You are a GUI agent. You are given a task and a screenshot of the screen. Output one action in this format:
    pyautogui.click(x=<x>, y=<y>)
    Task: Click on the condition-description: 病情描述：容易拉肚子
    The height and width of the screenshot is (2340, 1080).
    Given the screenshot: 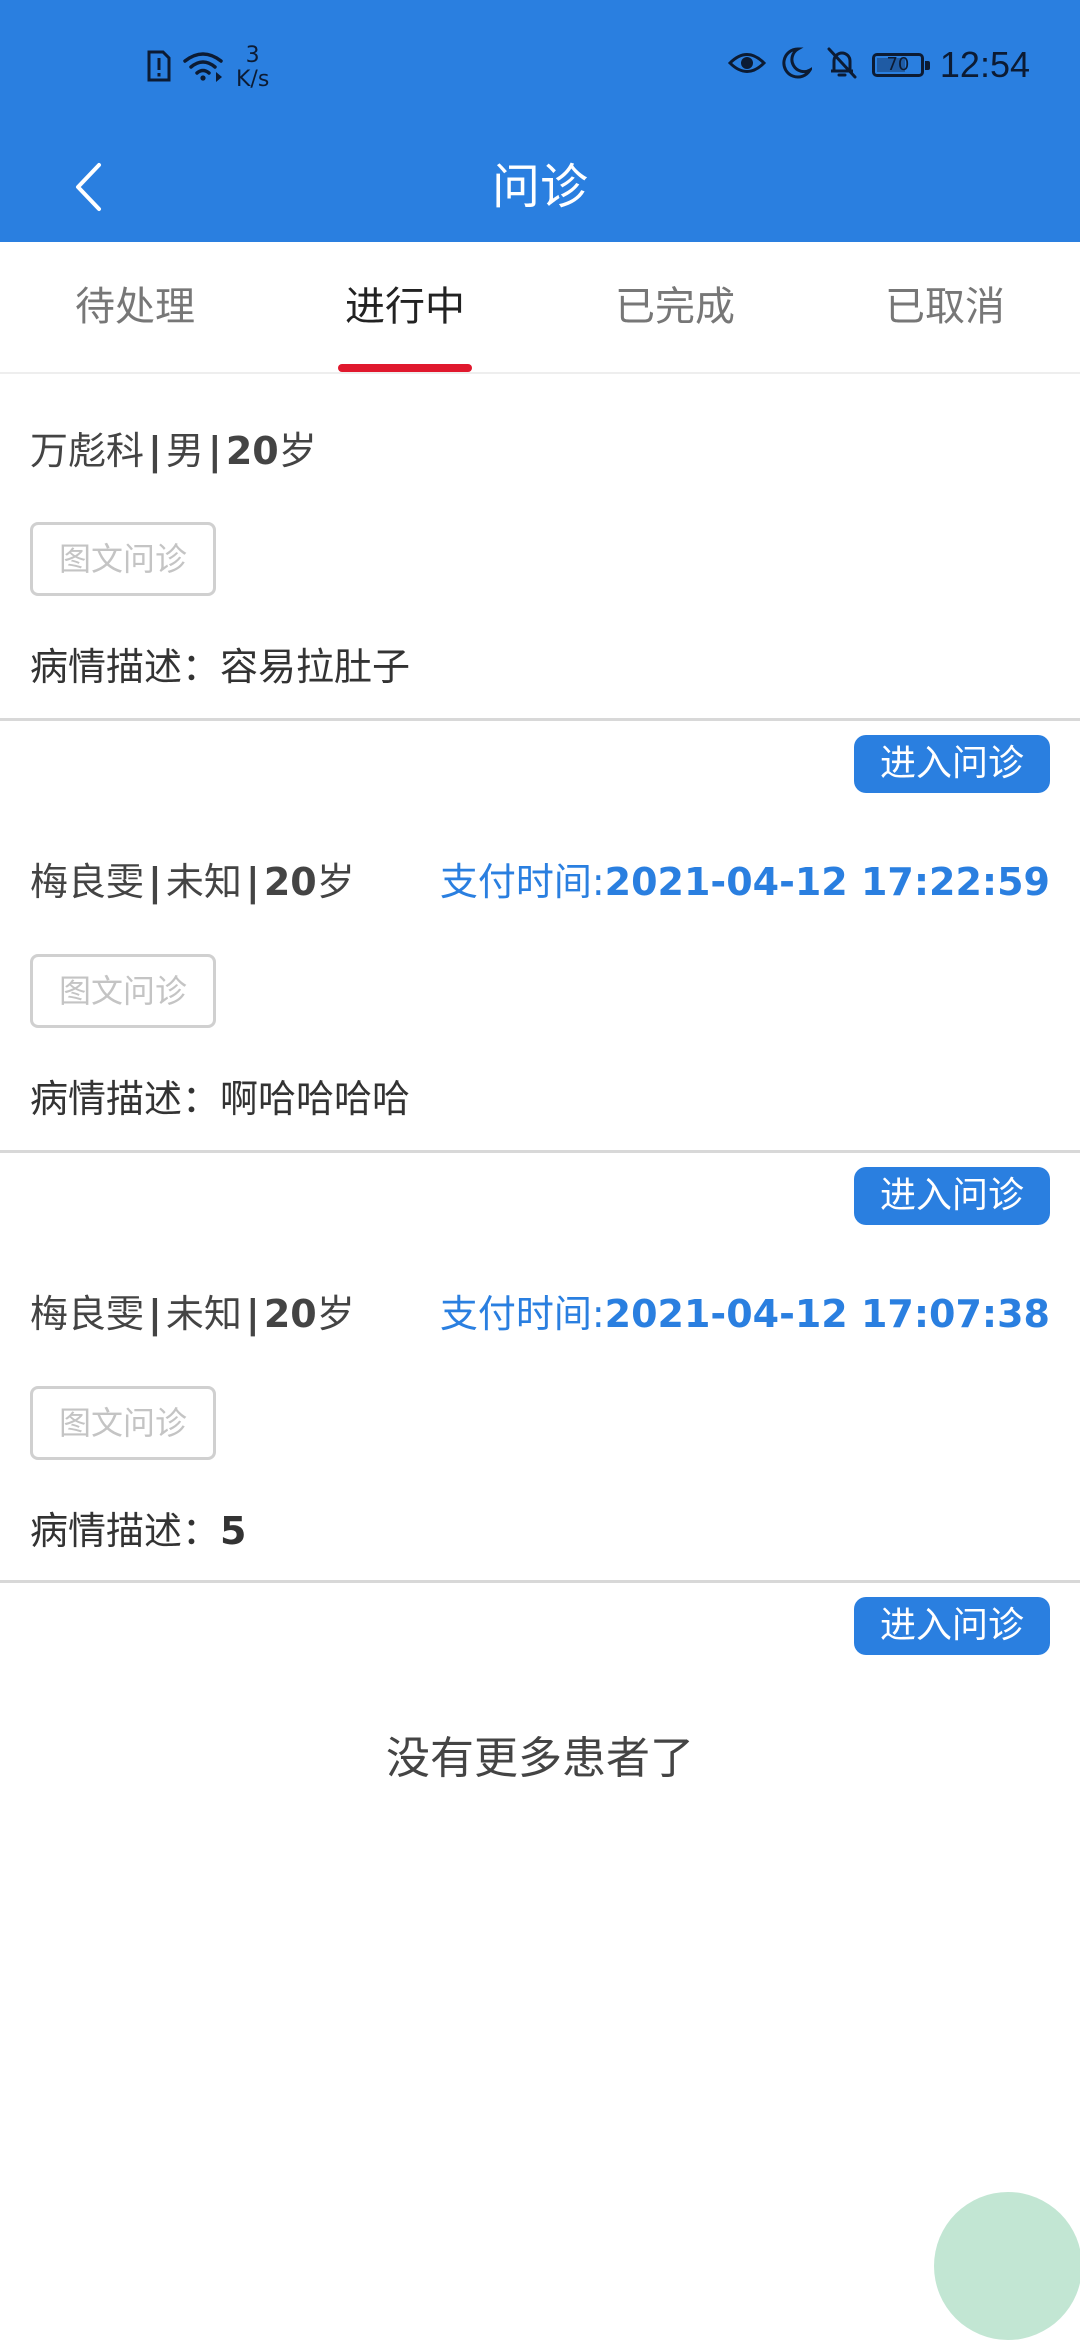 What is the action you would take?
    pyautogui.click(x=220, y=663)
    